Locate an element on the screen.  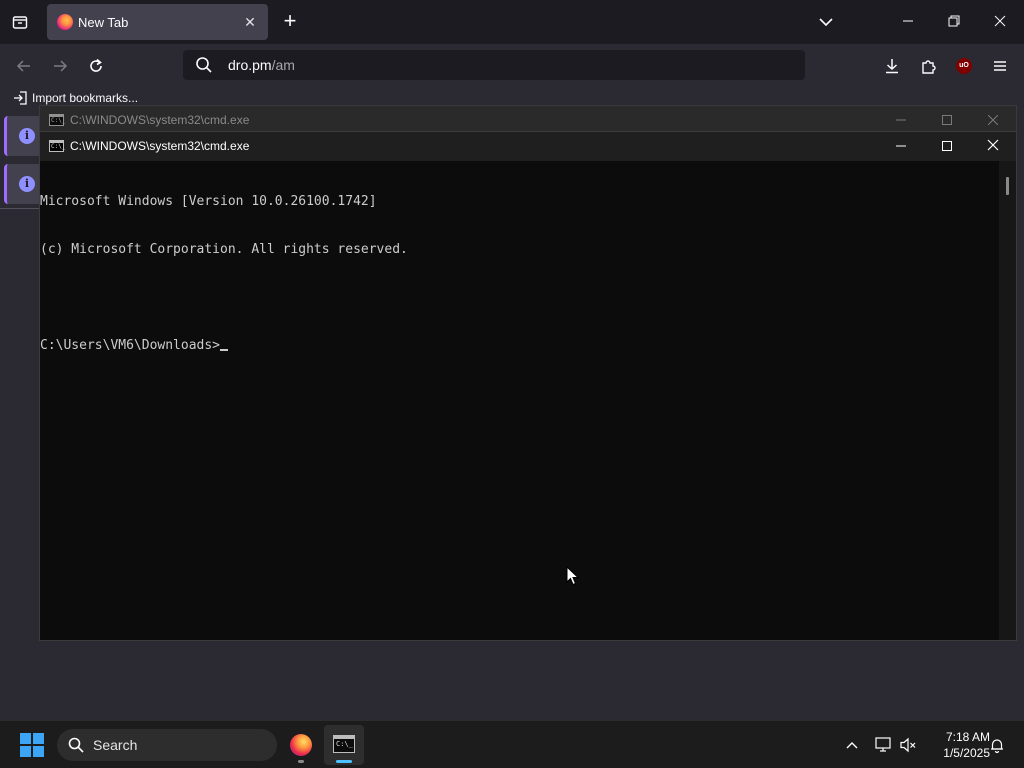
import-icon is located at coordinates (20, 98).